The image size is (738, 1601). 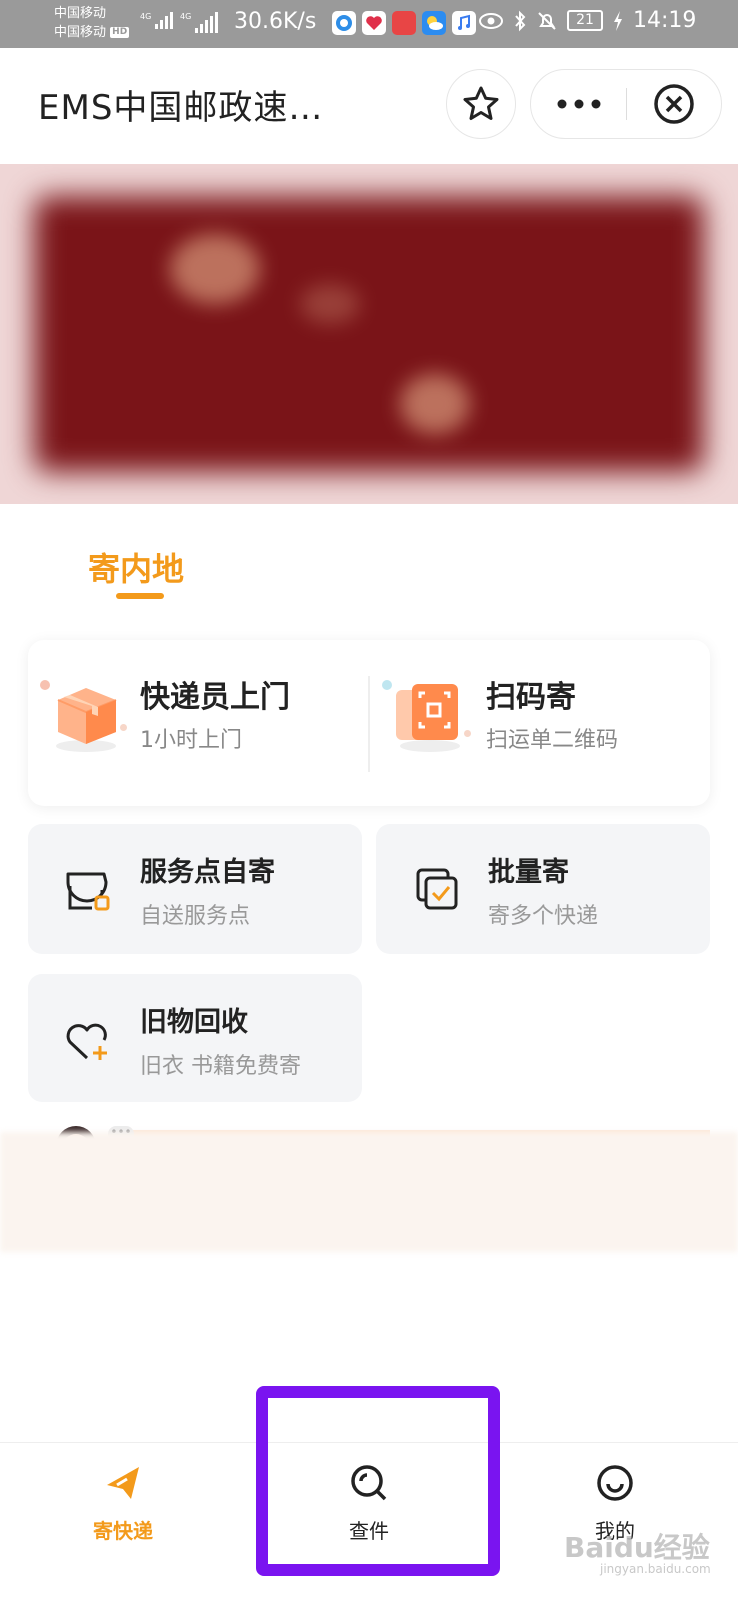 I want to click on close-icon, so click(x=674, y=104).